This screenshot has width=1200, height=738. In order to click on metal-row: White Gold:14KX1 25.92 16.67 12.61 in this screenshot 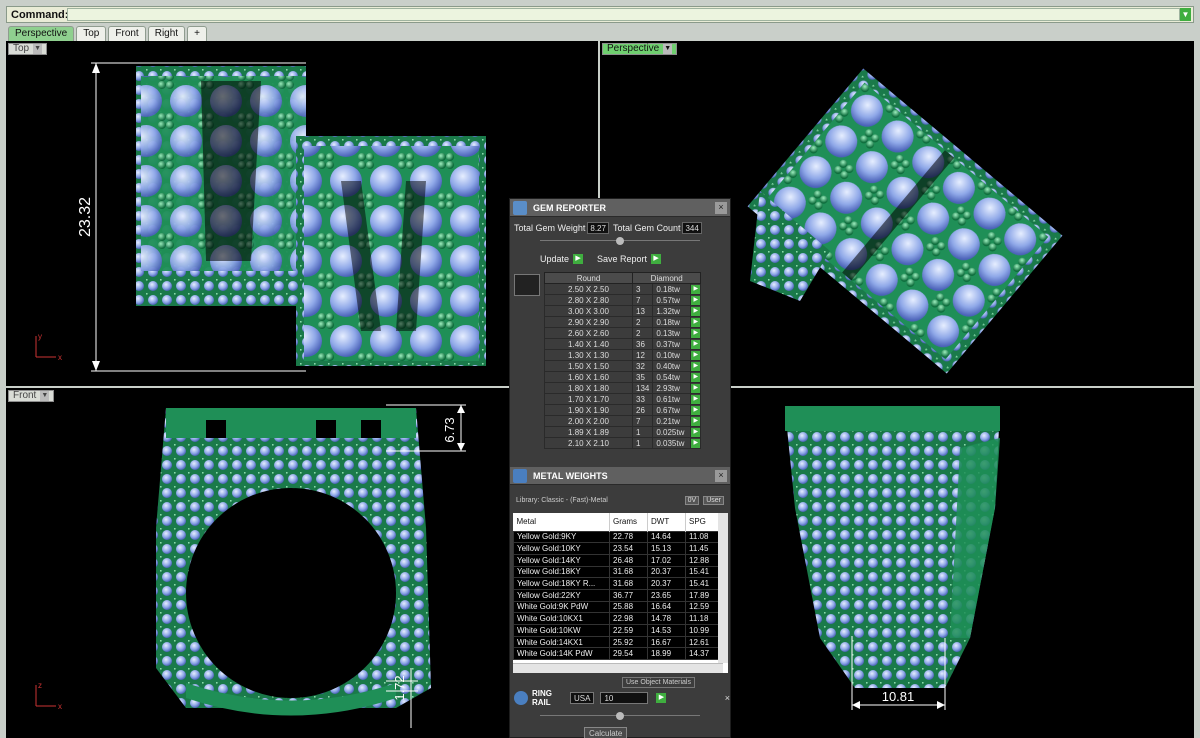, I will do `click(618, 642)`.